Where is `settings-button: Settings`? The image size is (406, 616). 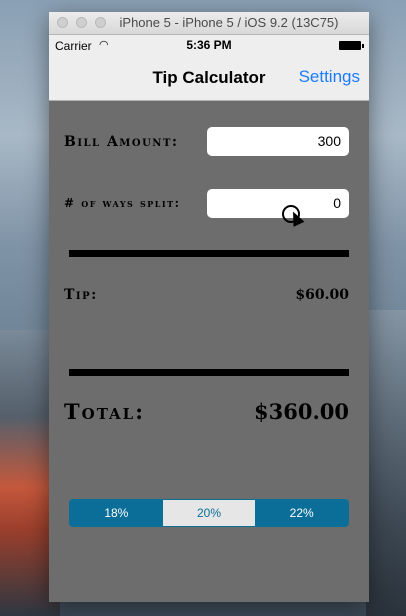
settings-button: Settings is located at coordinates (329, 77).